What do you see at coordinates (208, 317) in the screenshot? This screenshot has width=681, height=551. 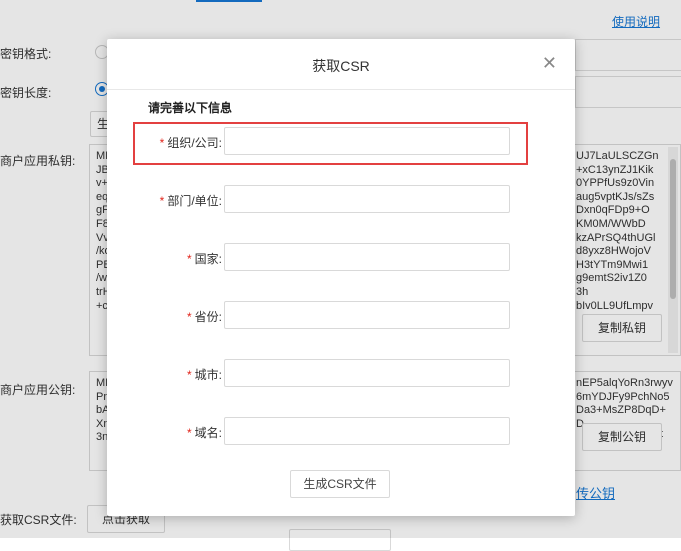 I see `province-label-text: 省份:` at bounding box center [208, 317].